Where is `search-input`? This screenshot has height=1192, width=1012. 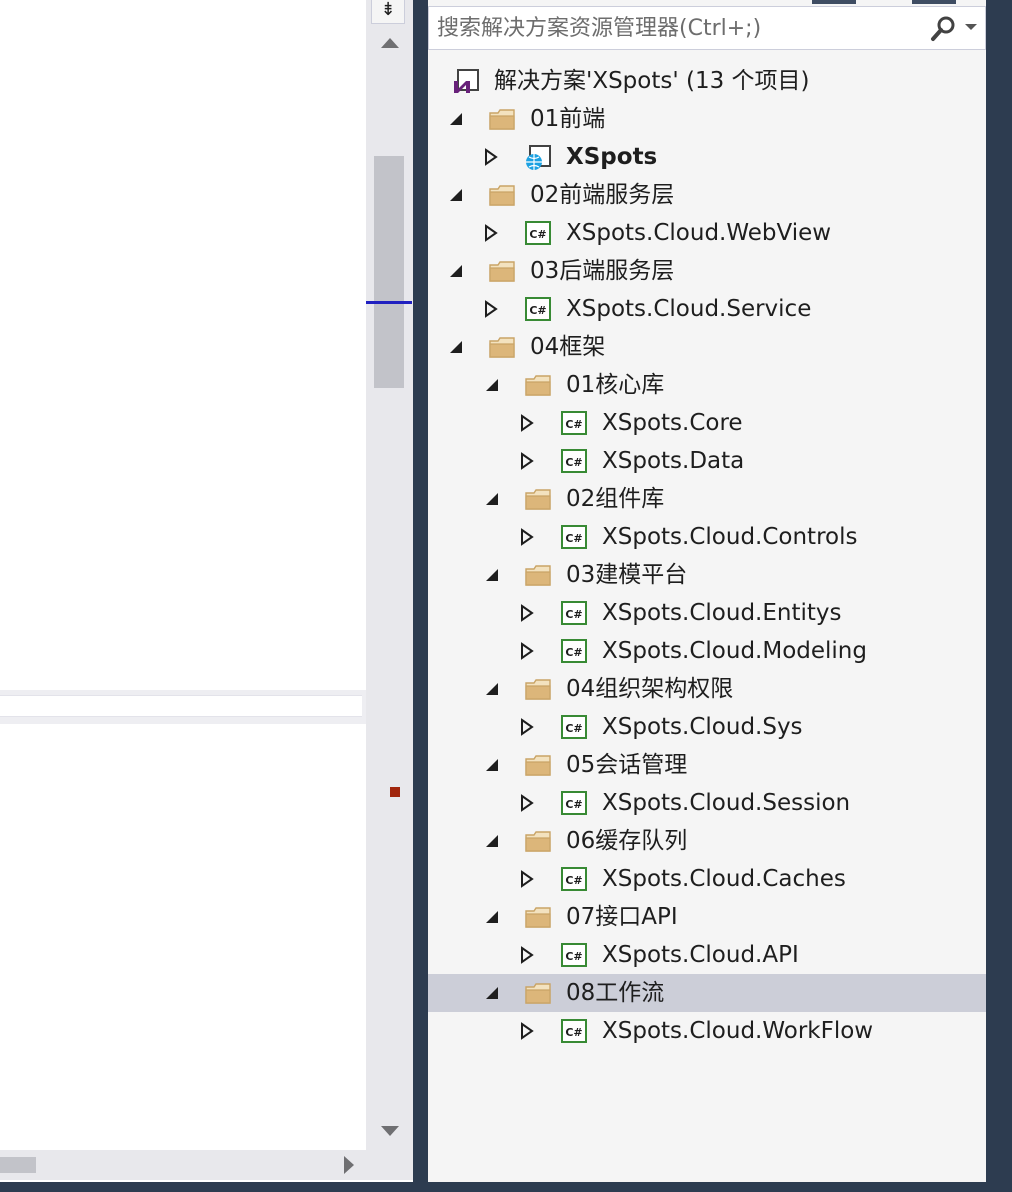
search-input is located at coordinates (672, 28).